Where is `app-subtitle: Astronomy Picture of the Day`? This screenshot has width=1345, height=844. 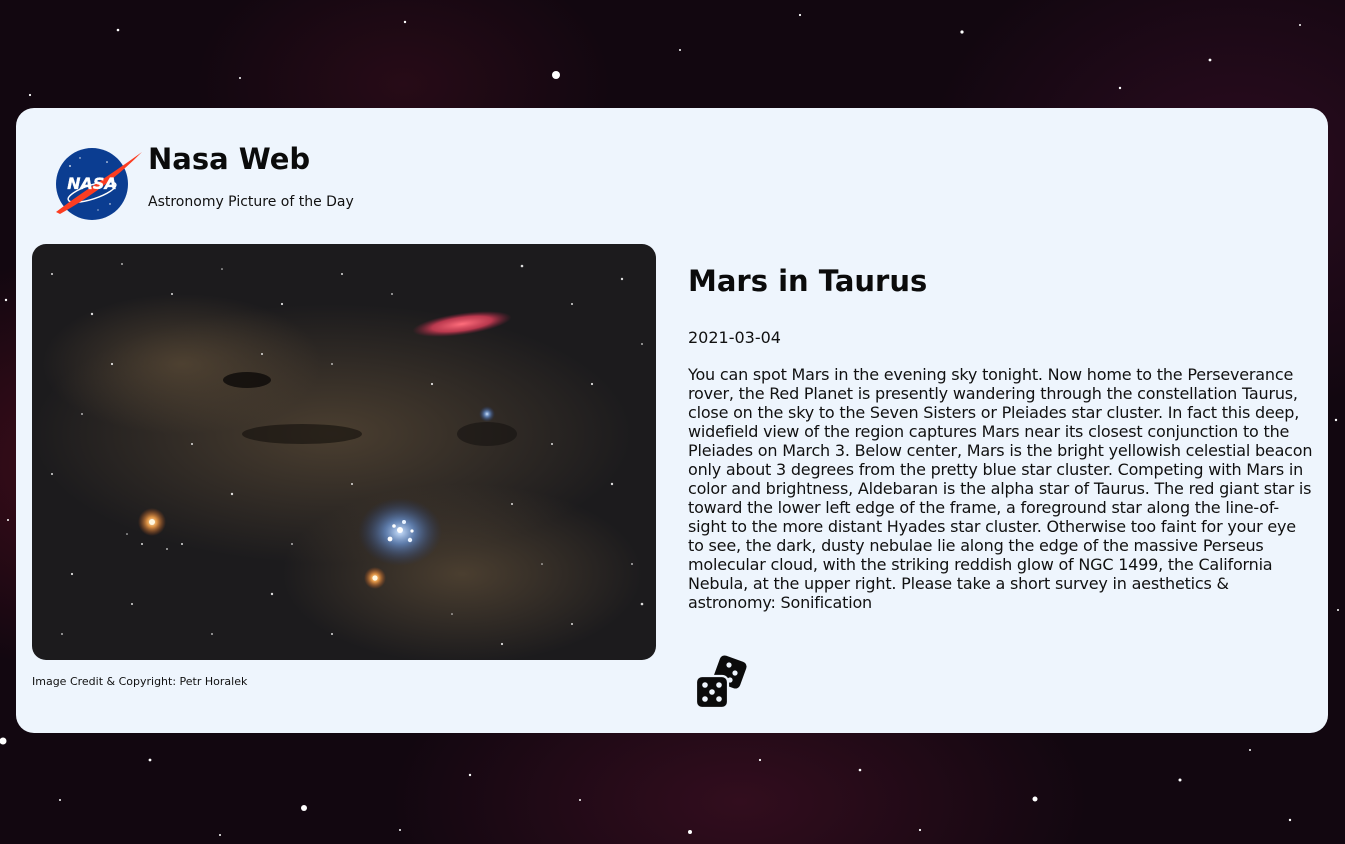 app-subtitle: Astronomy Picture of the Day is located at coordinates (251, 202).